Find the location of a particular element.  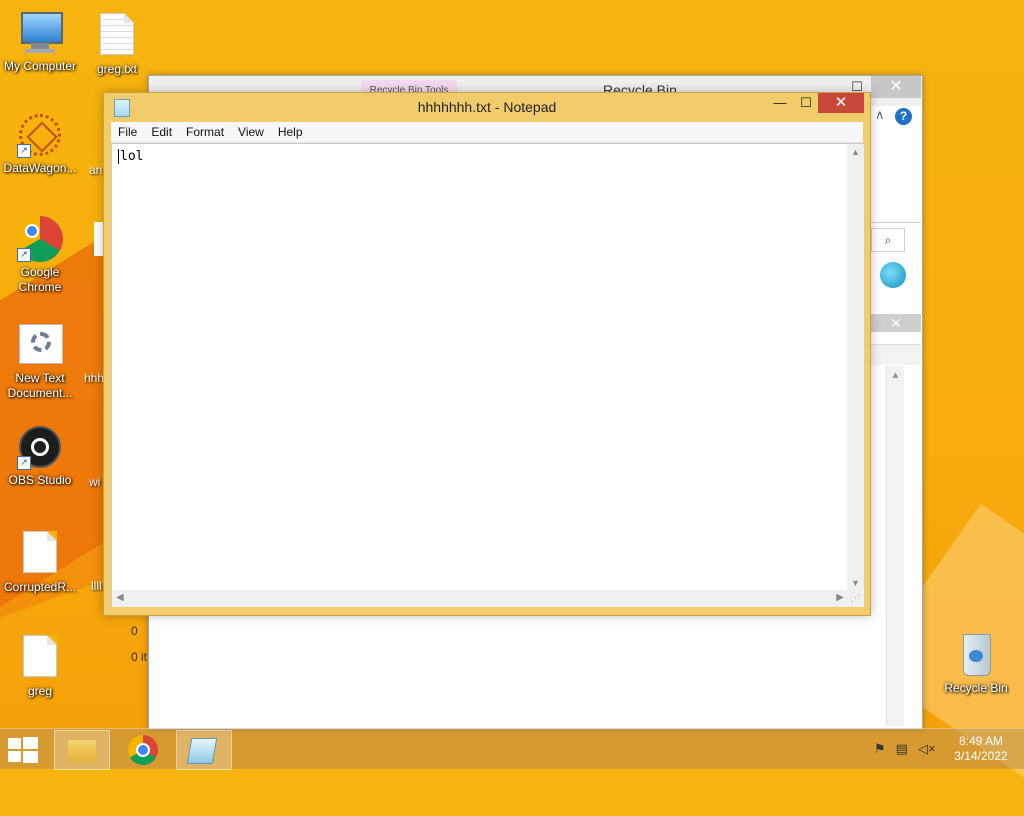

minimize-button: — is located at coordinates (780, 103).